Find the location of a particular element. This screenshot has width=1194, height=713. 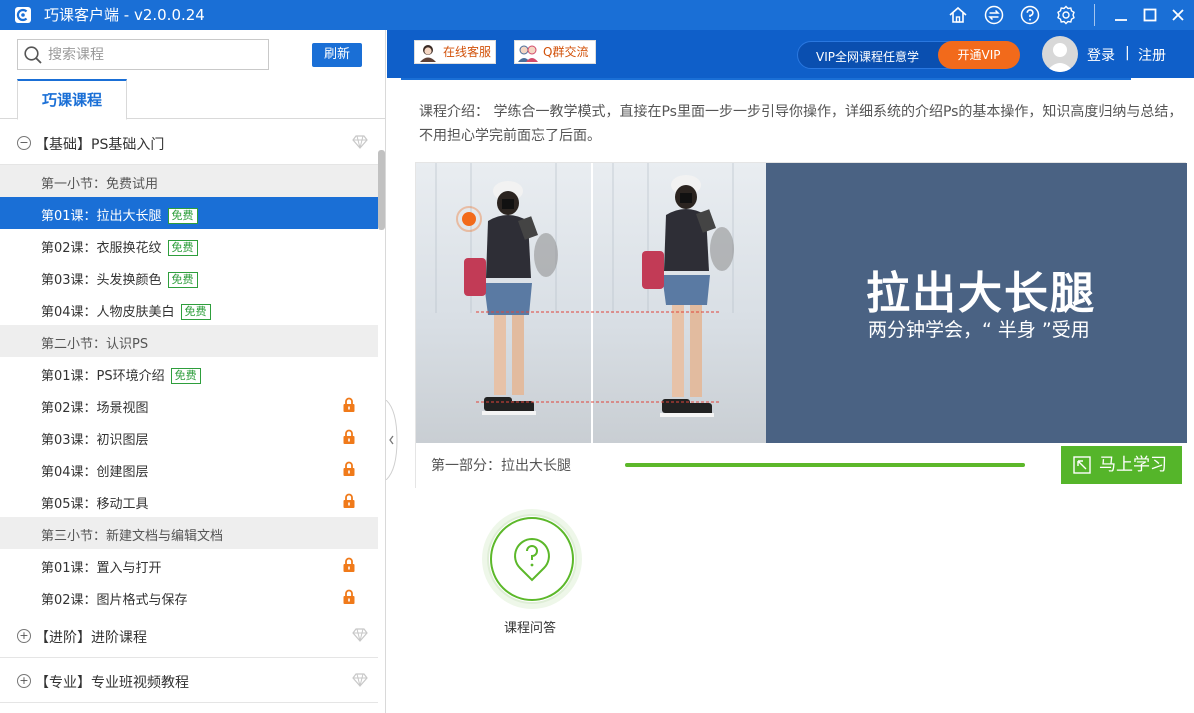

top-toolbar: 在线客服 Q群交流 VIP全网课程任意学 开通VIP 登录 | 注册 is located at coordinates (790, 54).